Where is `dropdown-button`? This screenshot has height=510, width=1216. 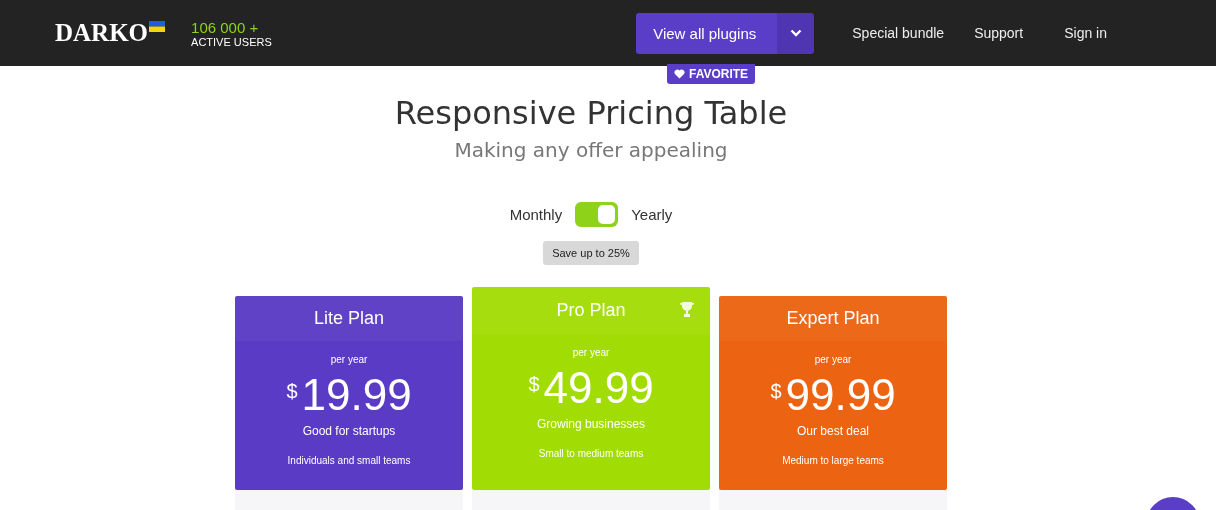
dropdown-button is located at coordinates (796, 33).